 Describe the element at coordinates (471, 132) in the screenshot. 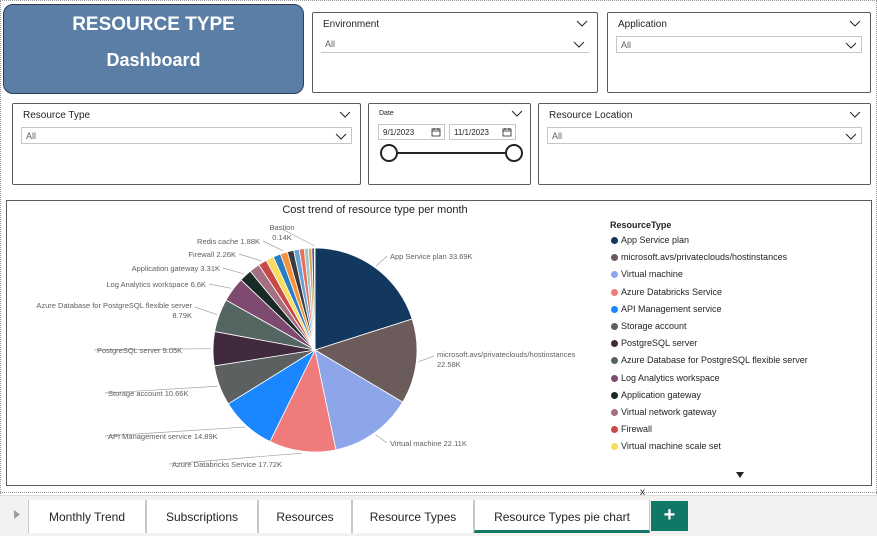

I see `end-date-value: 11/1/2023` at that location.